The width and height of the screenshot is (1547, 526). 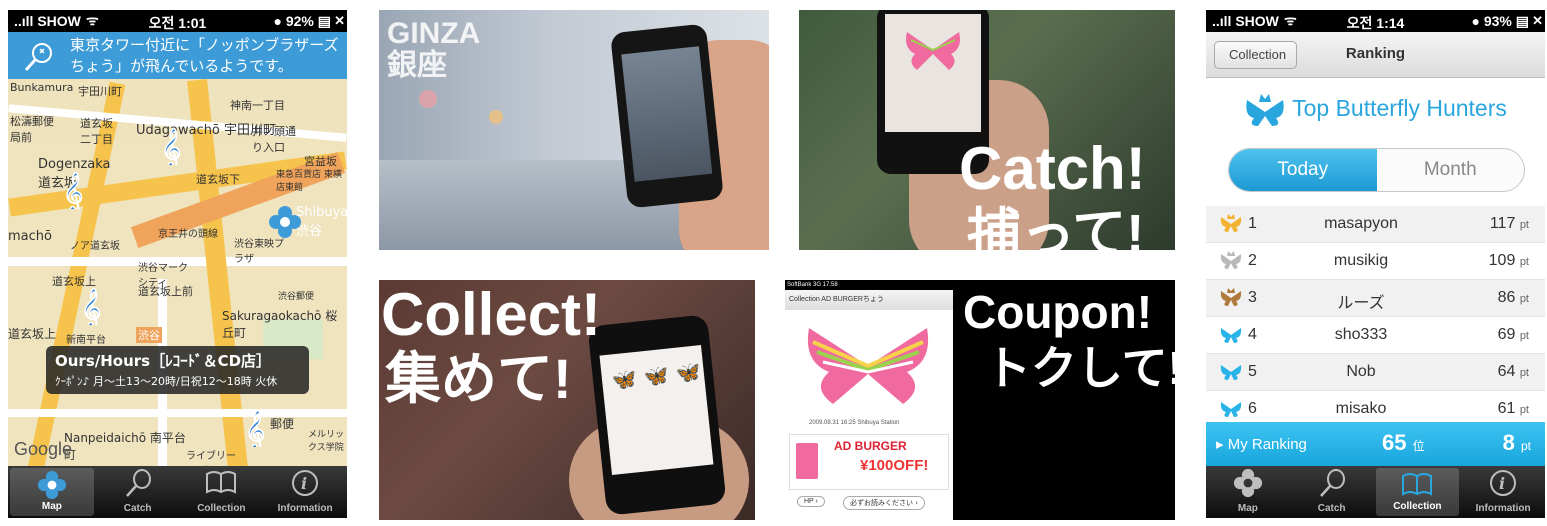 What do you see at coordinates (1506, 408) in the screenshot?
I see `points-value: 61` at bounding box center [1506, 408].